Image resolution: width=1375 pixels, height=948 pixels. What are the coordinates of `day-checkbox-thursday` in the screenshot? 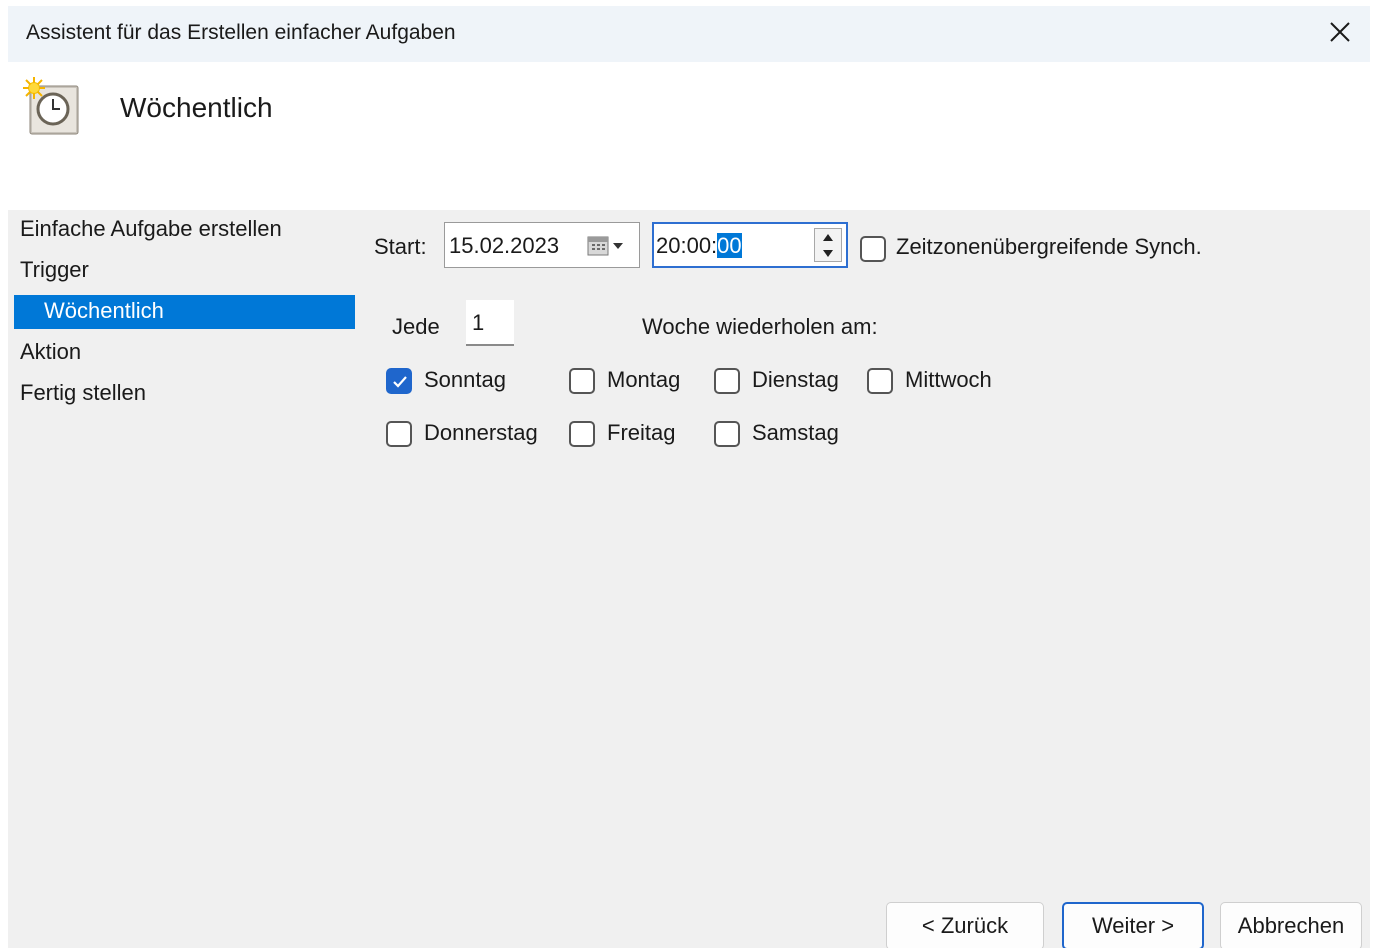 It's located at (399, 434).